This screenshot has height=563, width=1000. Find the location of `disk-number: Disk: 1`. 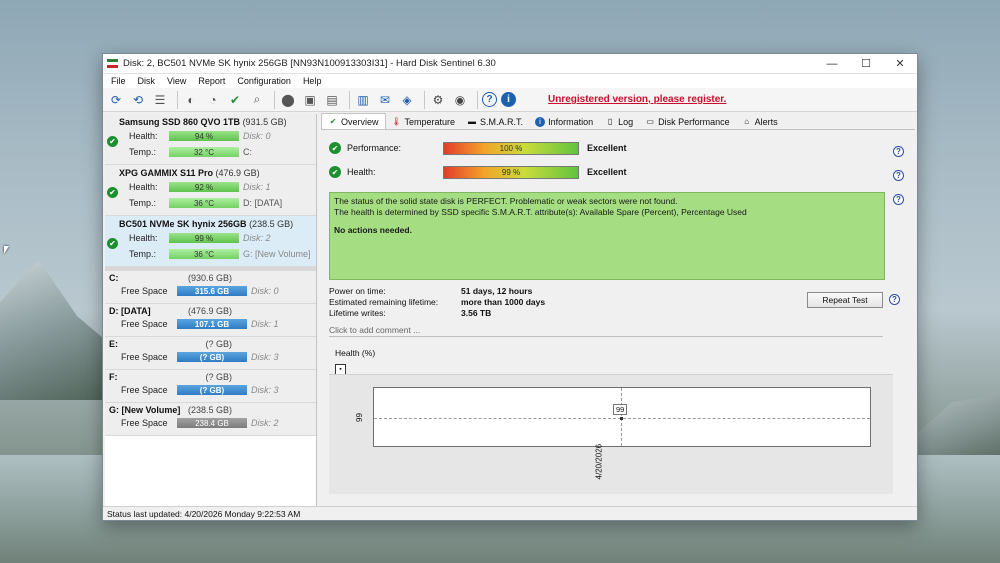

disk-number: Disk: 1 is located at coordinates (257, 187).